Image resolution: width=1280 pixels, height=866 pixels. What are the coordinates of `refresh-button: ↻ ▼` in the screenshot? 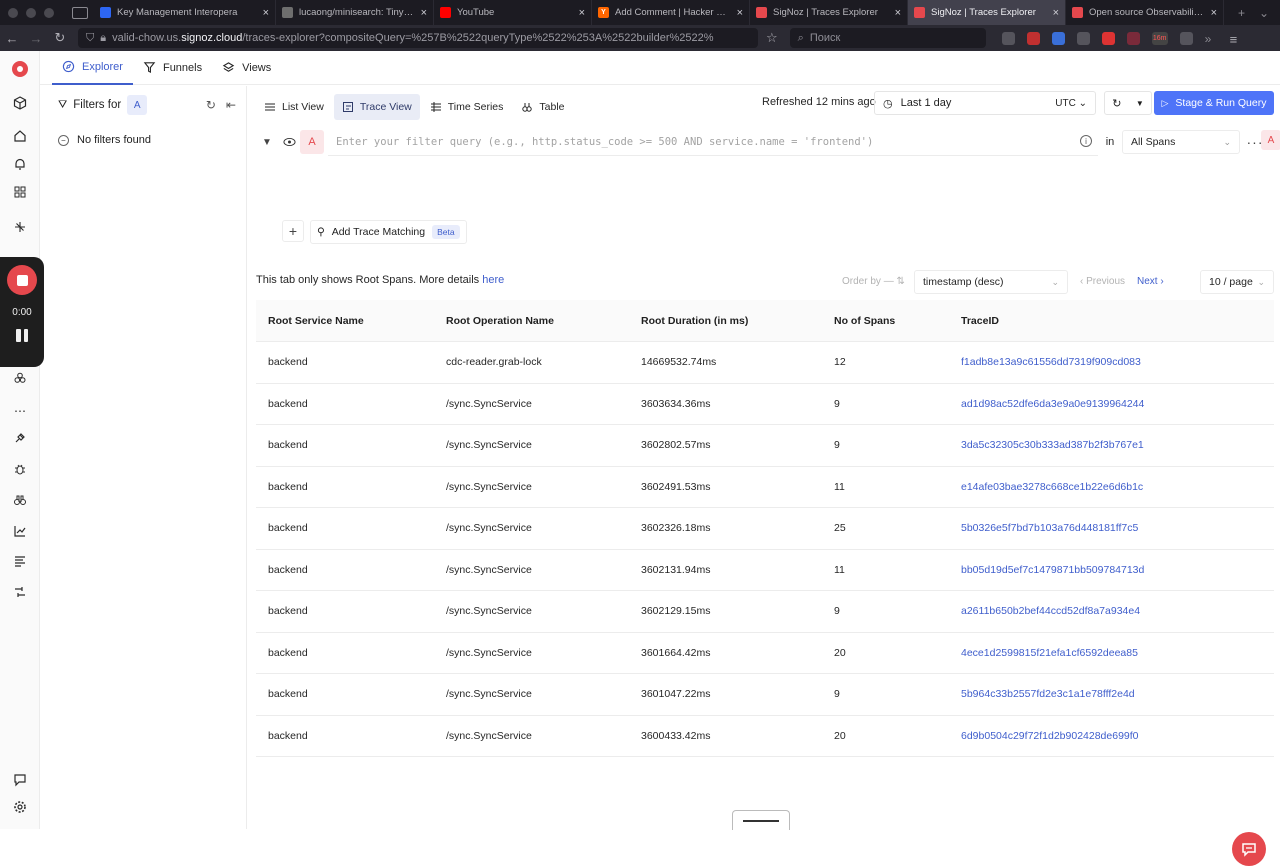 It's located at (1128, 103).